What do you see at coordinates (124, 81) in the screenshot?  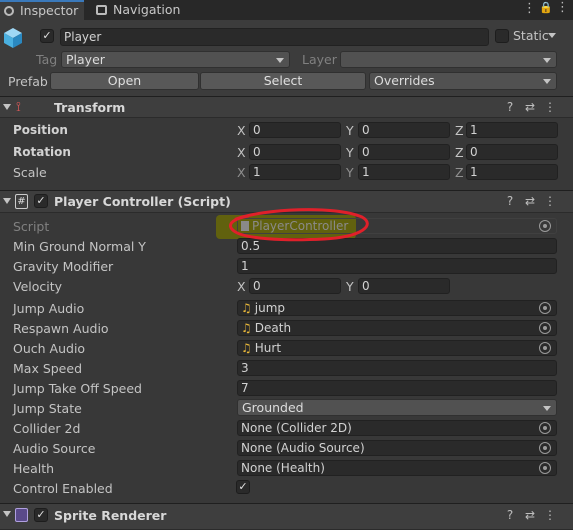 I see `prefab-open-button: Open` at bounding box center [124, 81].